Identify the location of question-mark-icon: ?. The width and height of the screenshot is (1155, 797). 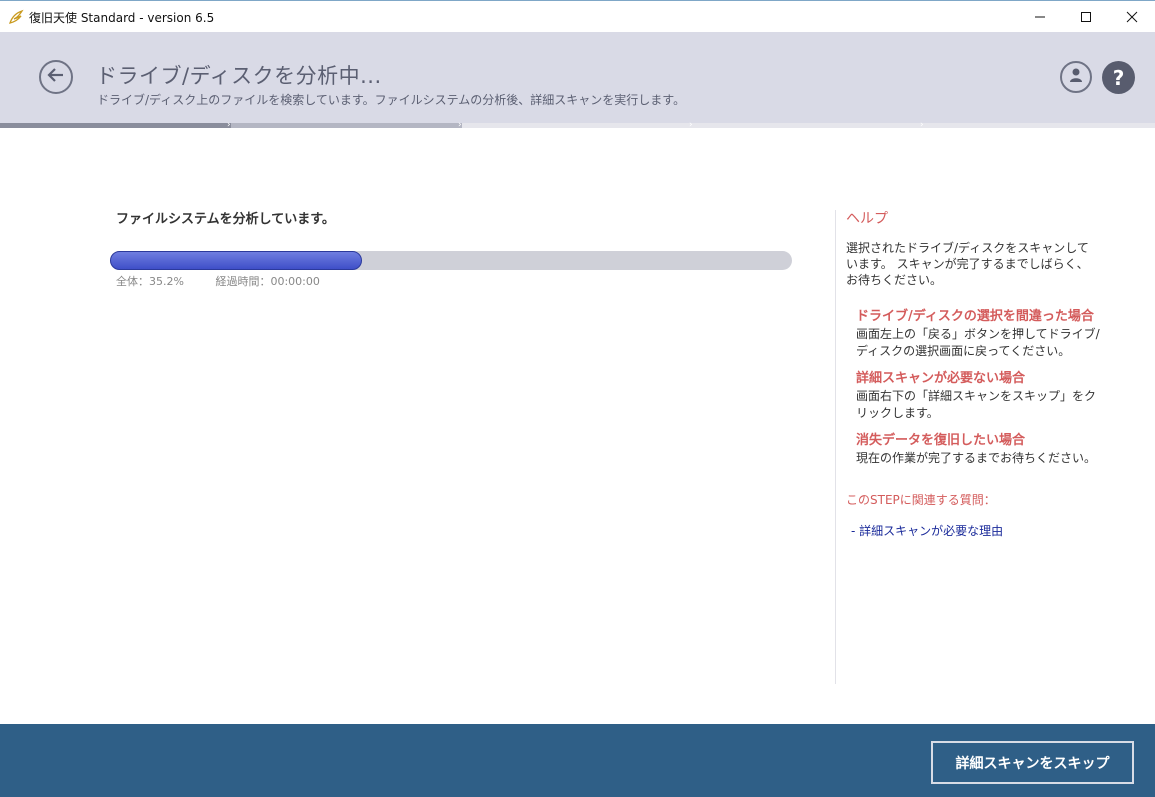
(1118, 77).